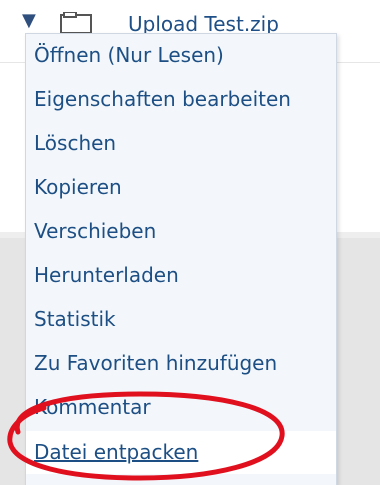  Describe the element at coordinates (116, 452) in the screenshot. I see `menu-item-label: Datei entpacken` at that location.